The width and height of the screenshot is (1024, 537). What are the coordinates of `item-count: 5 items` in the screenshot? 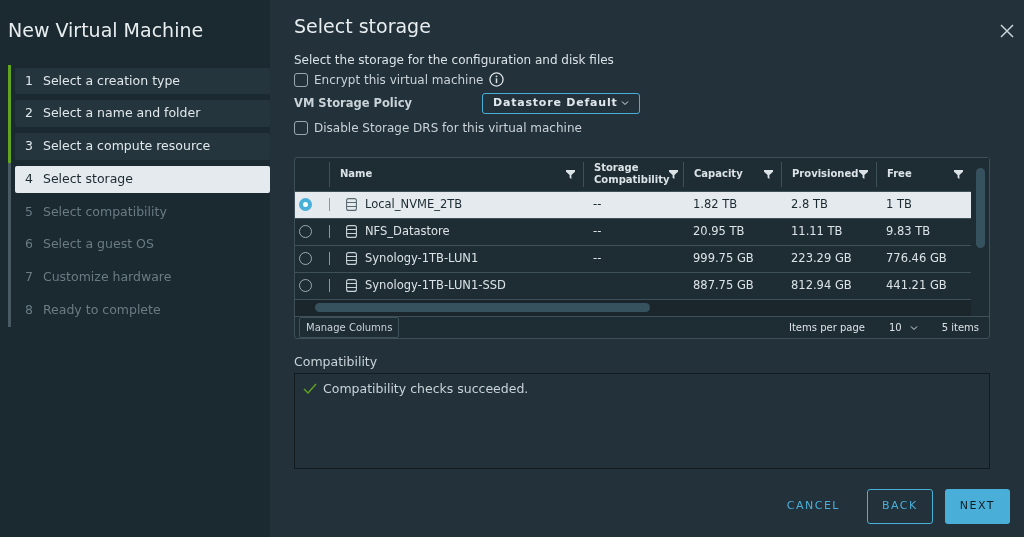 It's located at (960, 327).